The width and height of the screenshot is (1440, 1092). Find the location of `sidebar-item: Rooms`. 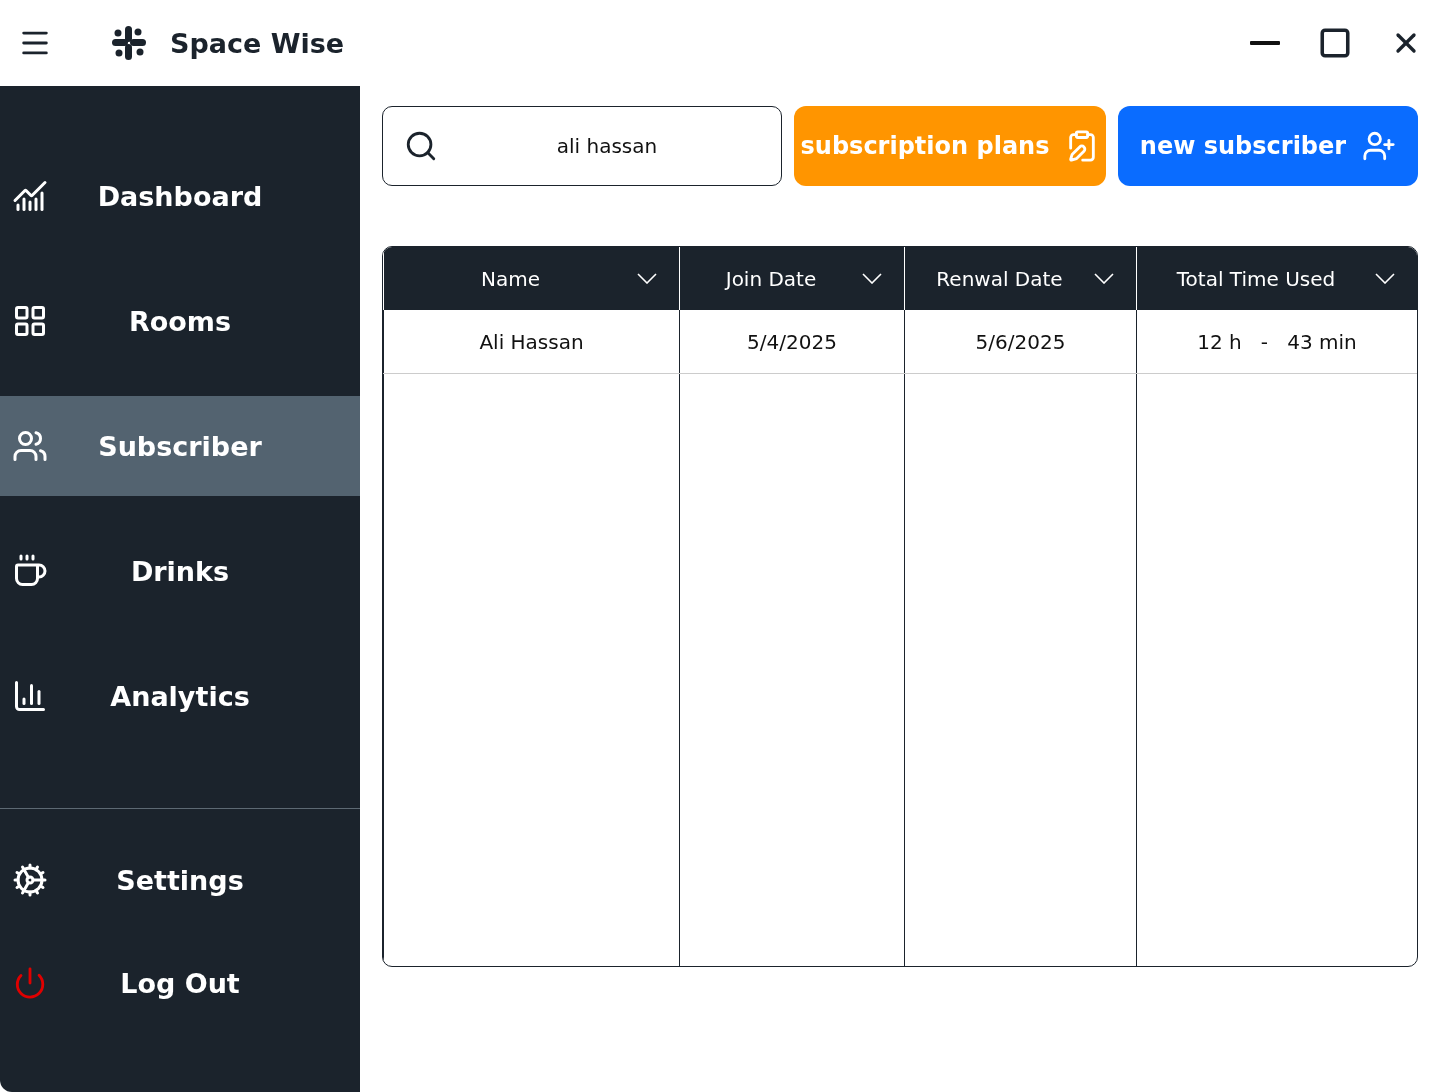

sidebar-item: Rooms is located at coordinates (180, 321).